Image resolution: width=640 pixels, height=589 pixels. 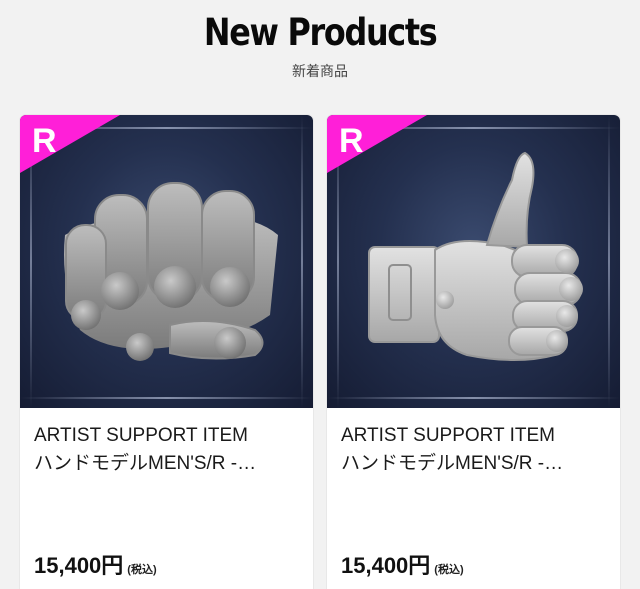 What do you see at coordinates (320, 32) in the screenshot?
I see `section-title: New Products` at bounding box center [320, 32].